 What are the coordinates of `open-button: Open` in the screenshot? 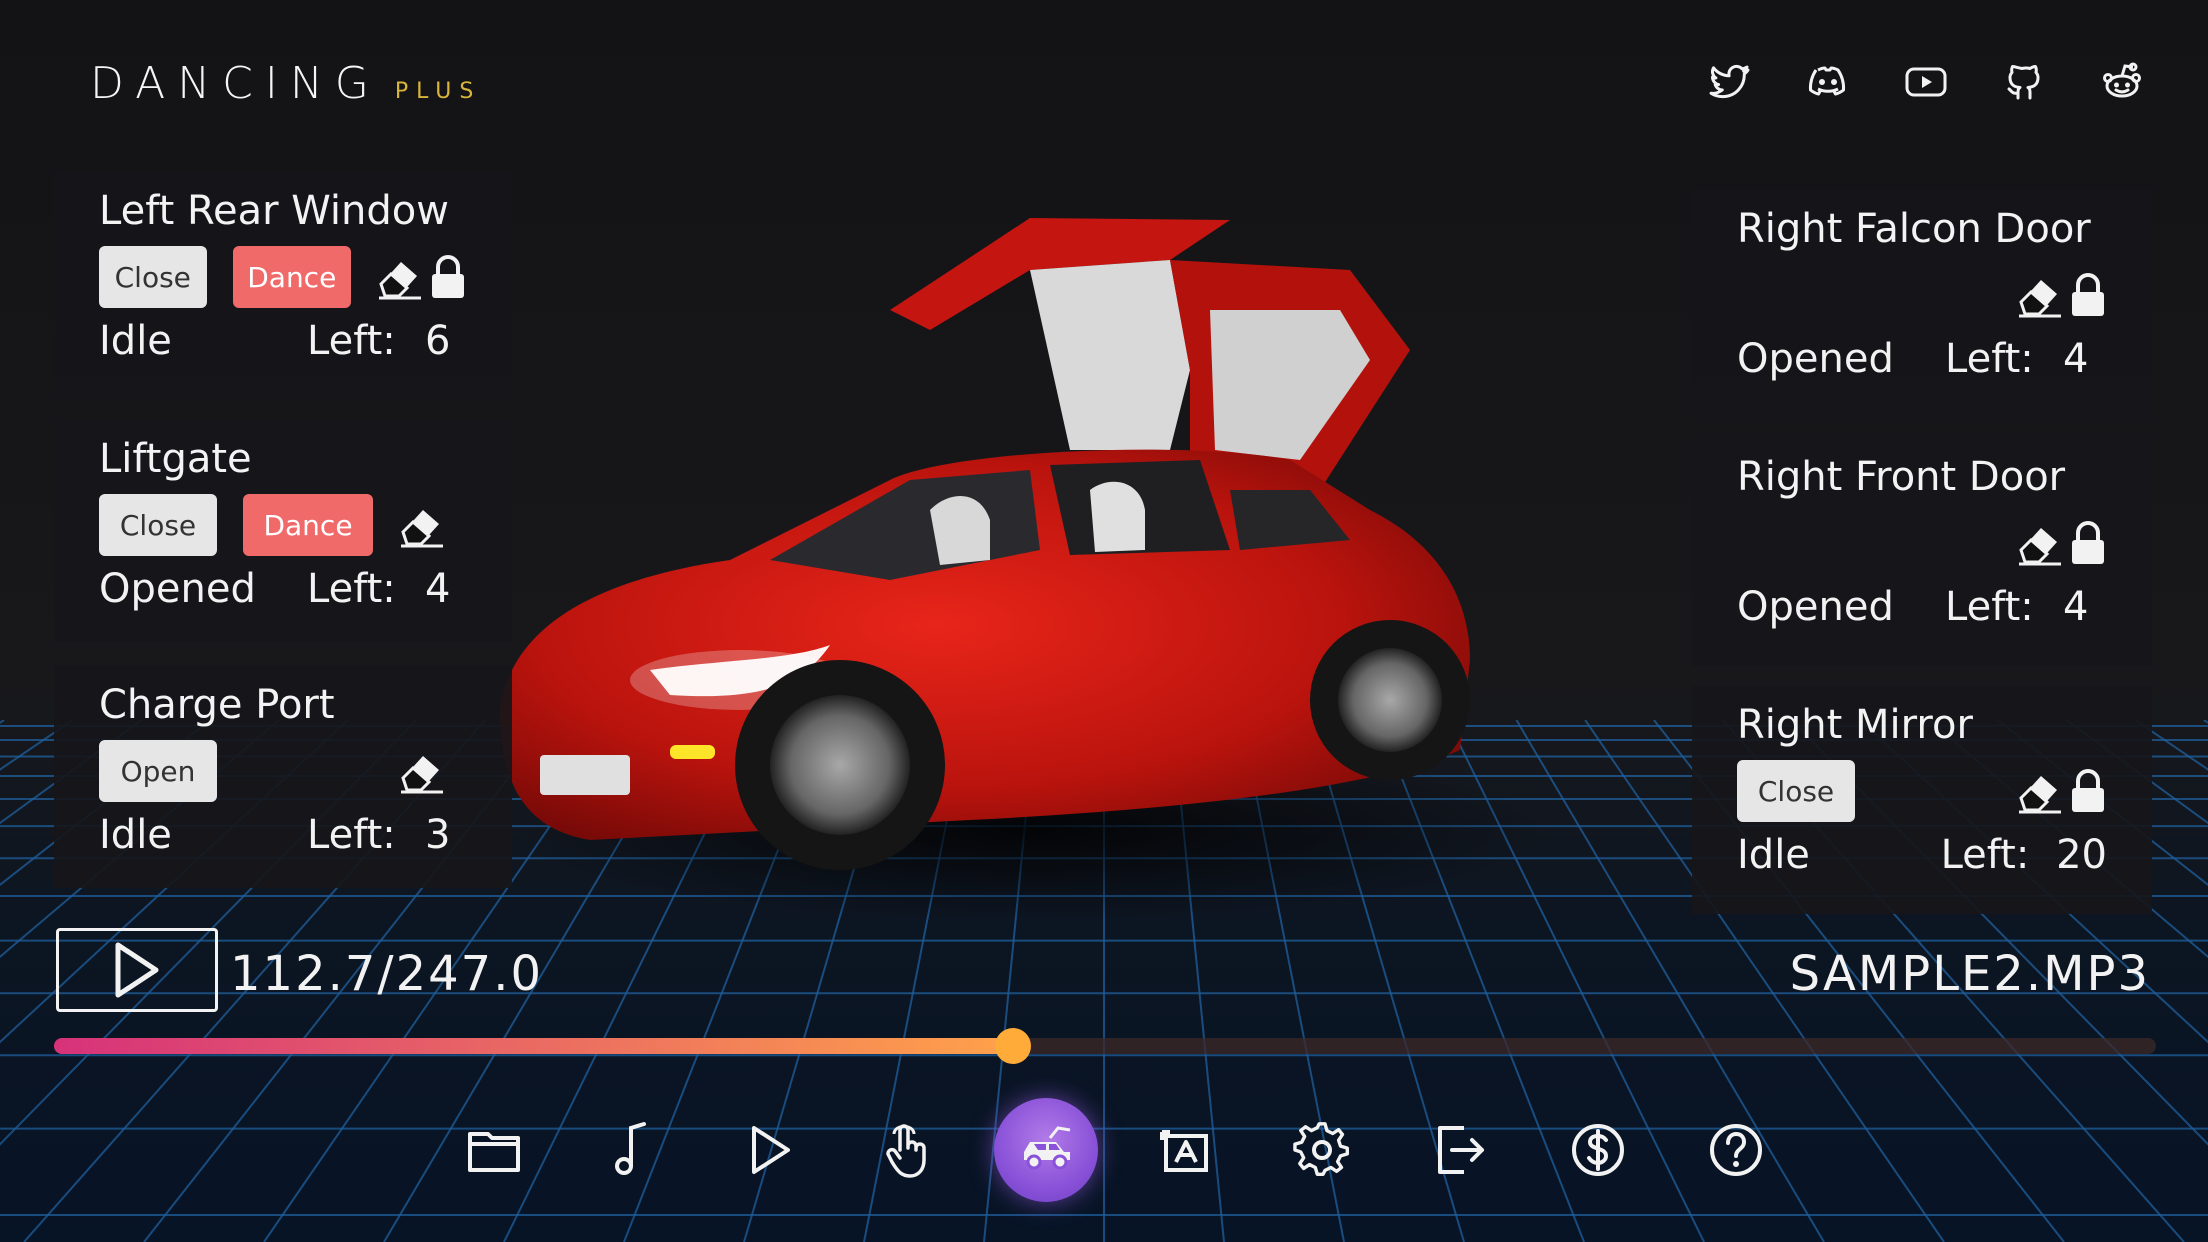 It's located at (158, 771).